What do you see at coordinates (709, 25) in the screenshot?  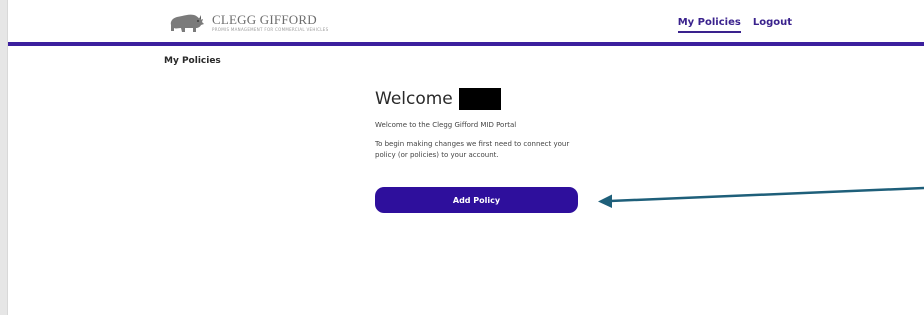 I see `nav-my-policies: My Policies` at bounding box center [709, 25].